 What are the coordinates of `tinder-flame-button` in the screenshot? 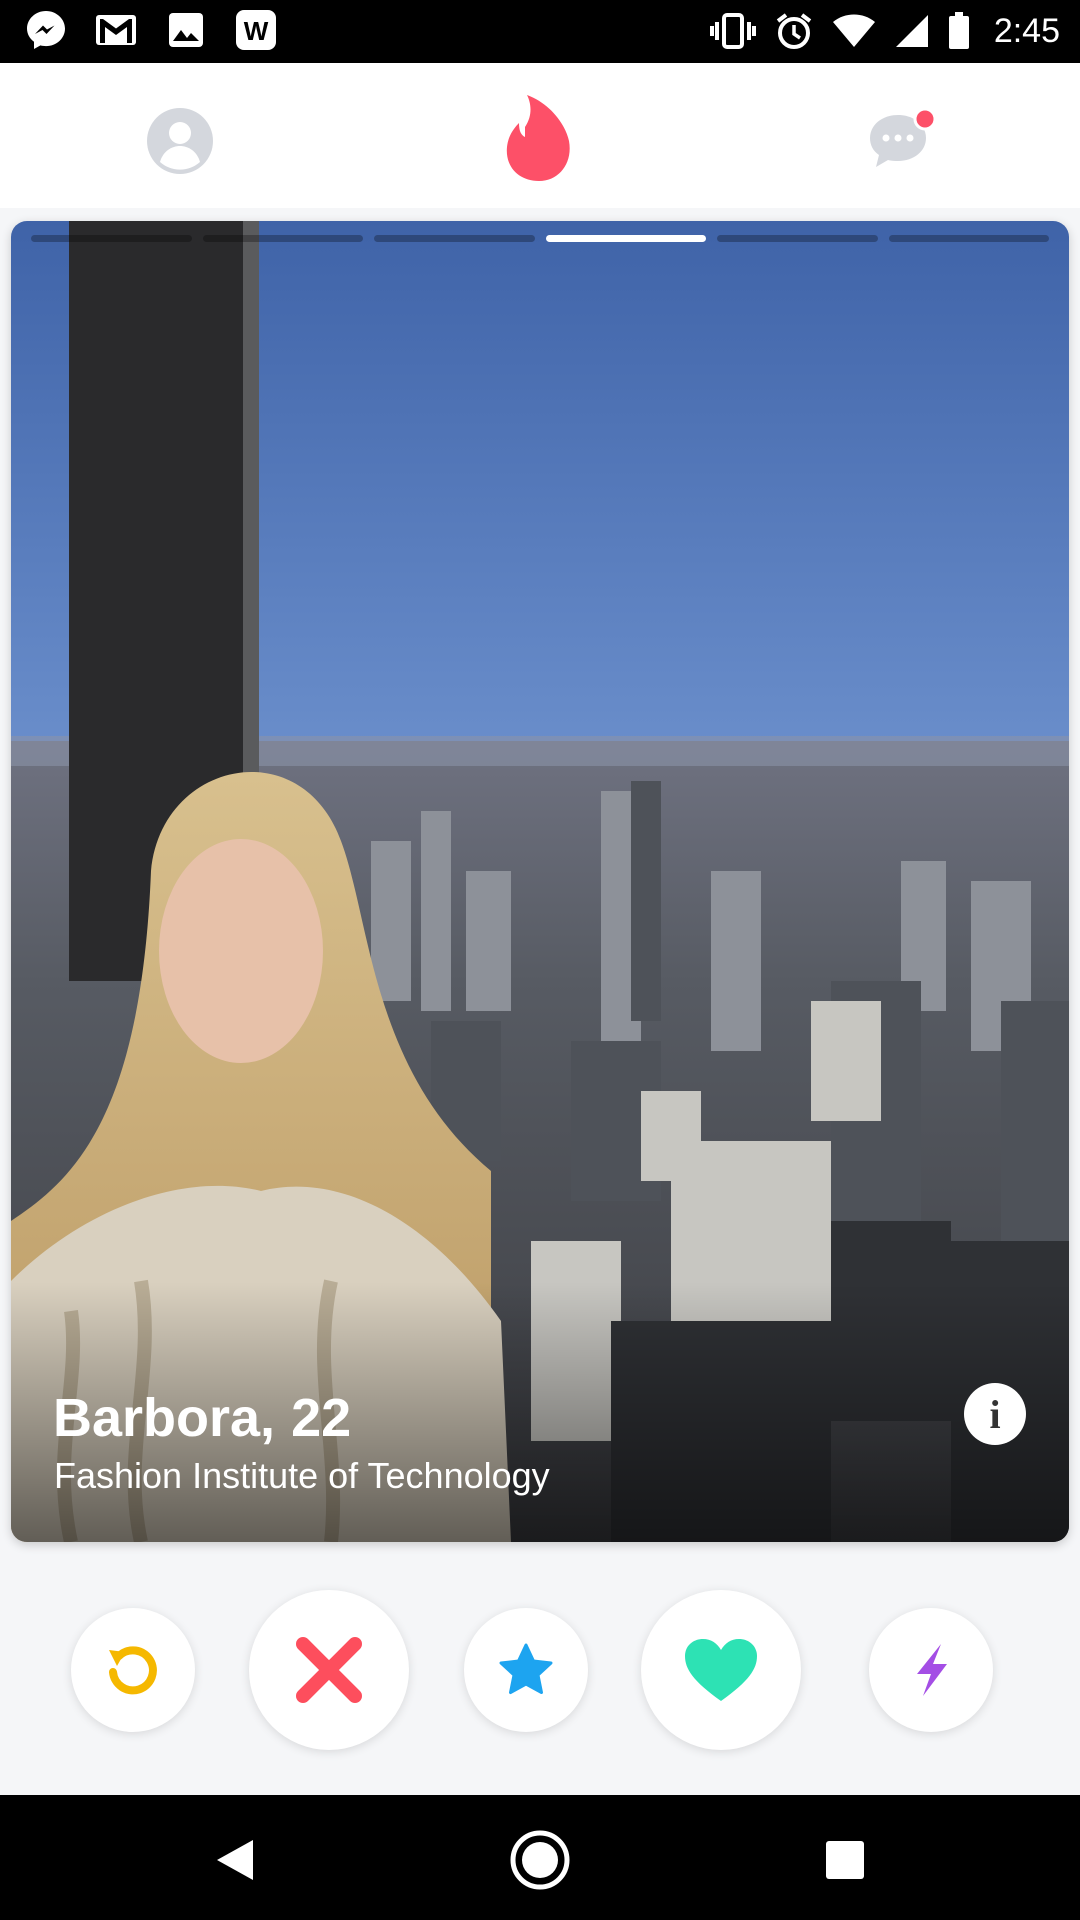 It's located at (540, 138).